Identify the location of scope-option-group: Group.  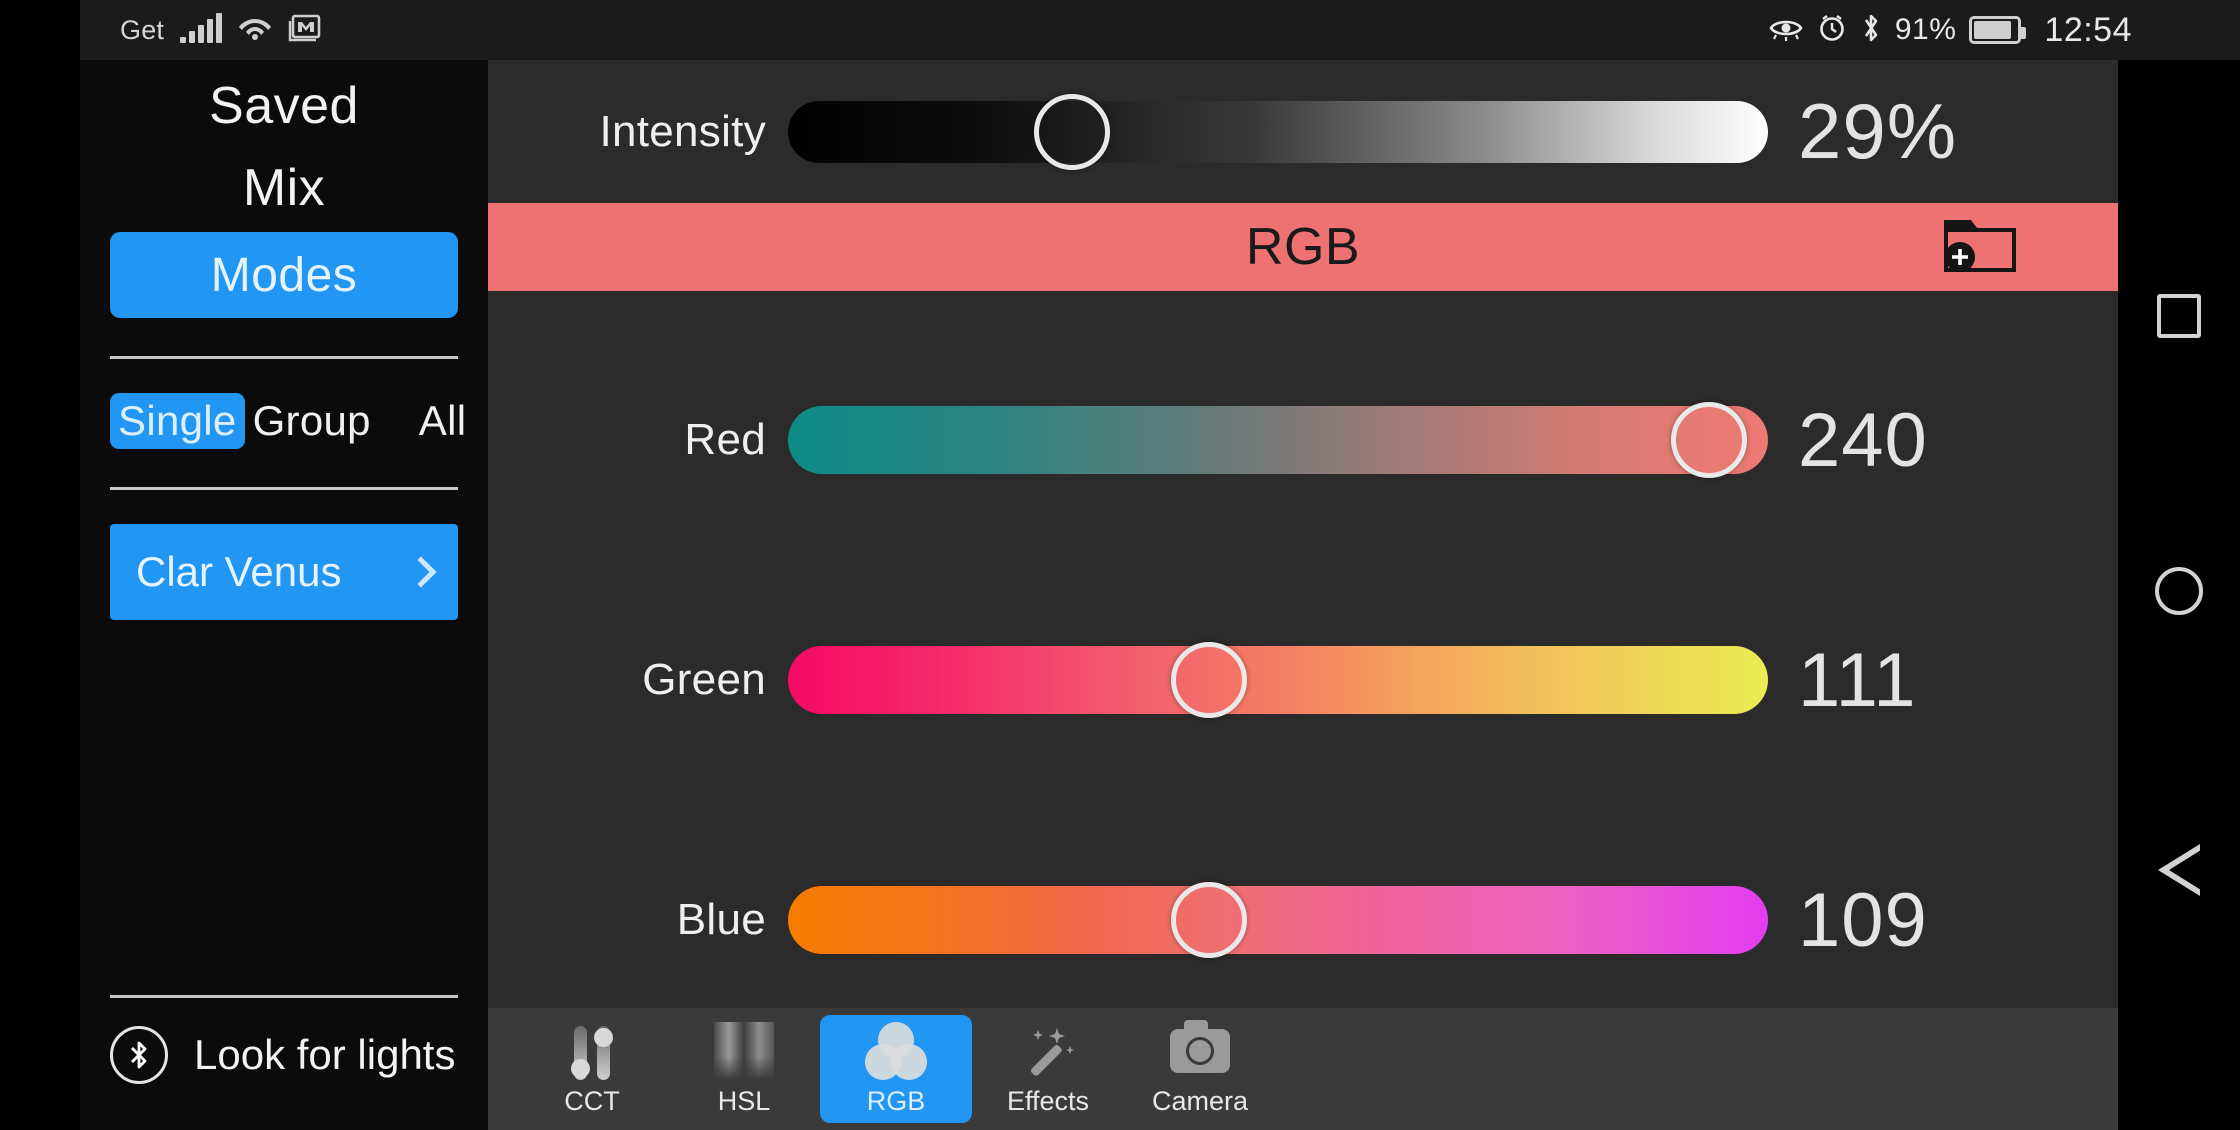
(312, 421).